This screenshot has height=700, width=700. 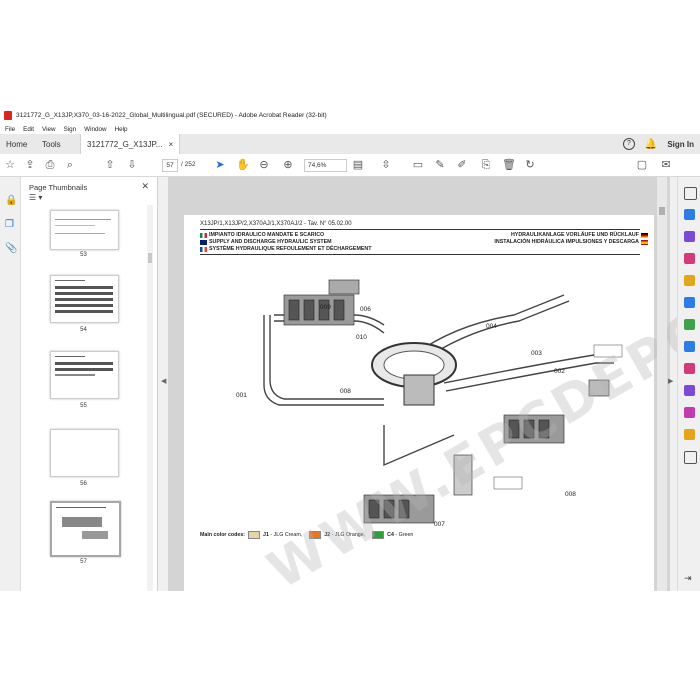 I want to click on callout-004: 004, so click(x=491, y=326).